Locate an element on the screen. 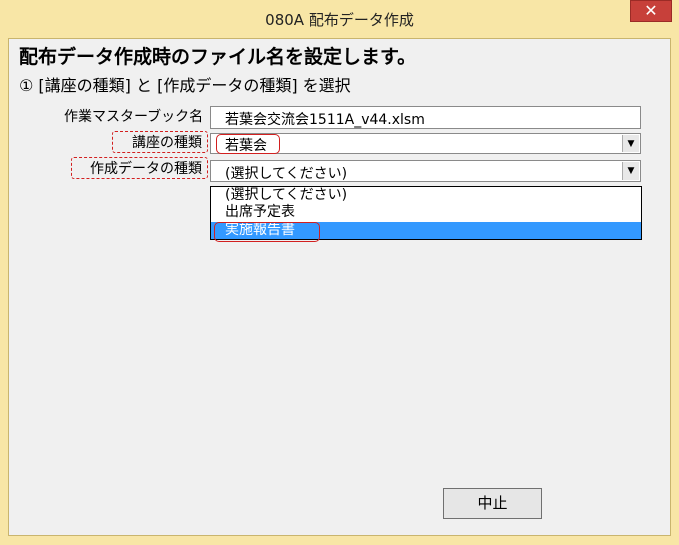 The width and height of the screenshot is (679, 545). page-heading: 配布データ作成時のファイル名を設定します。 is located at coordinates (218, 57).